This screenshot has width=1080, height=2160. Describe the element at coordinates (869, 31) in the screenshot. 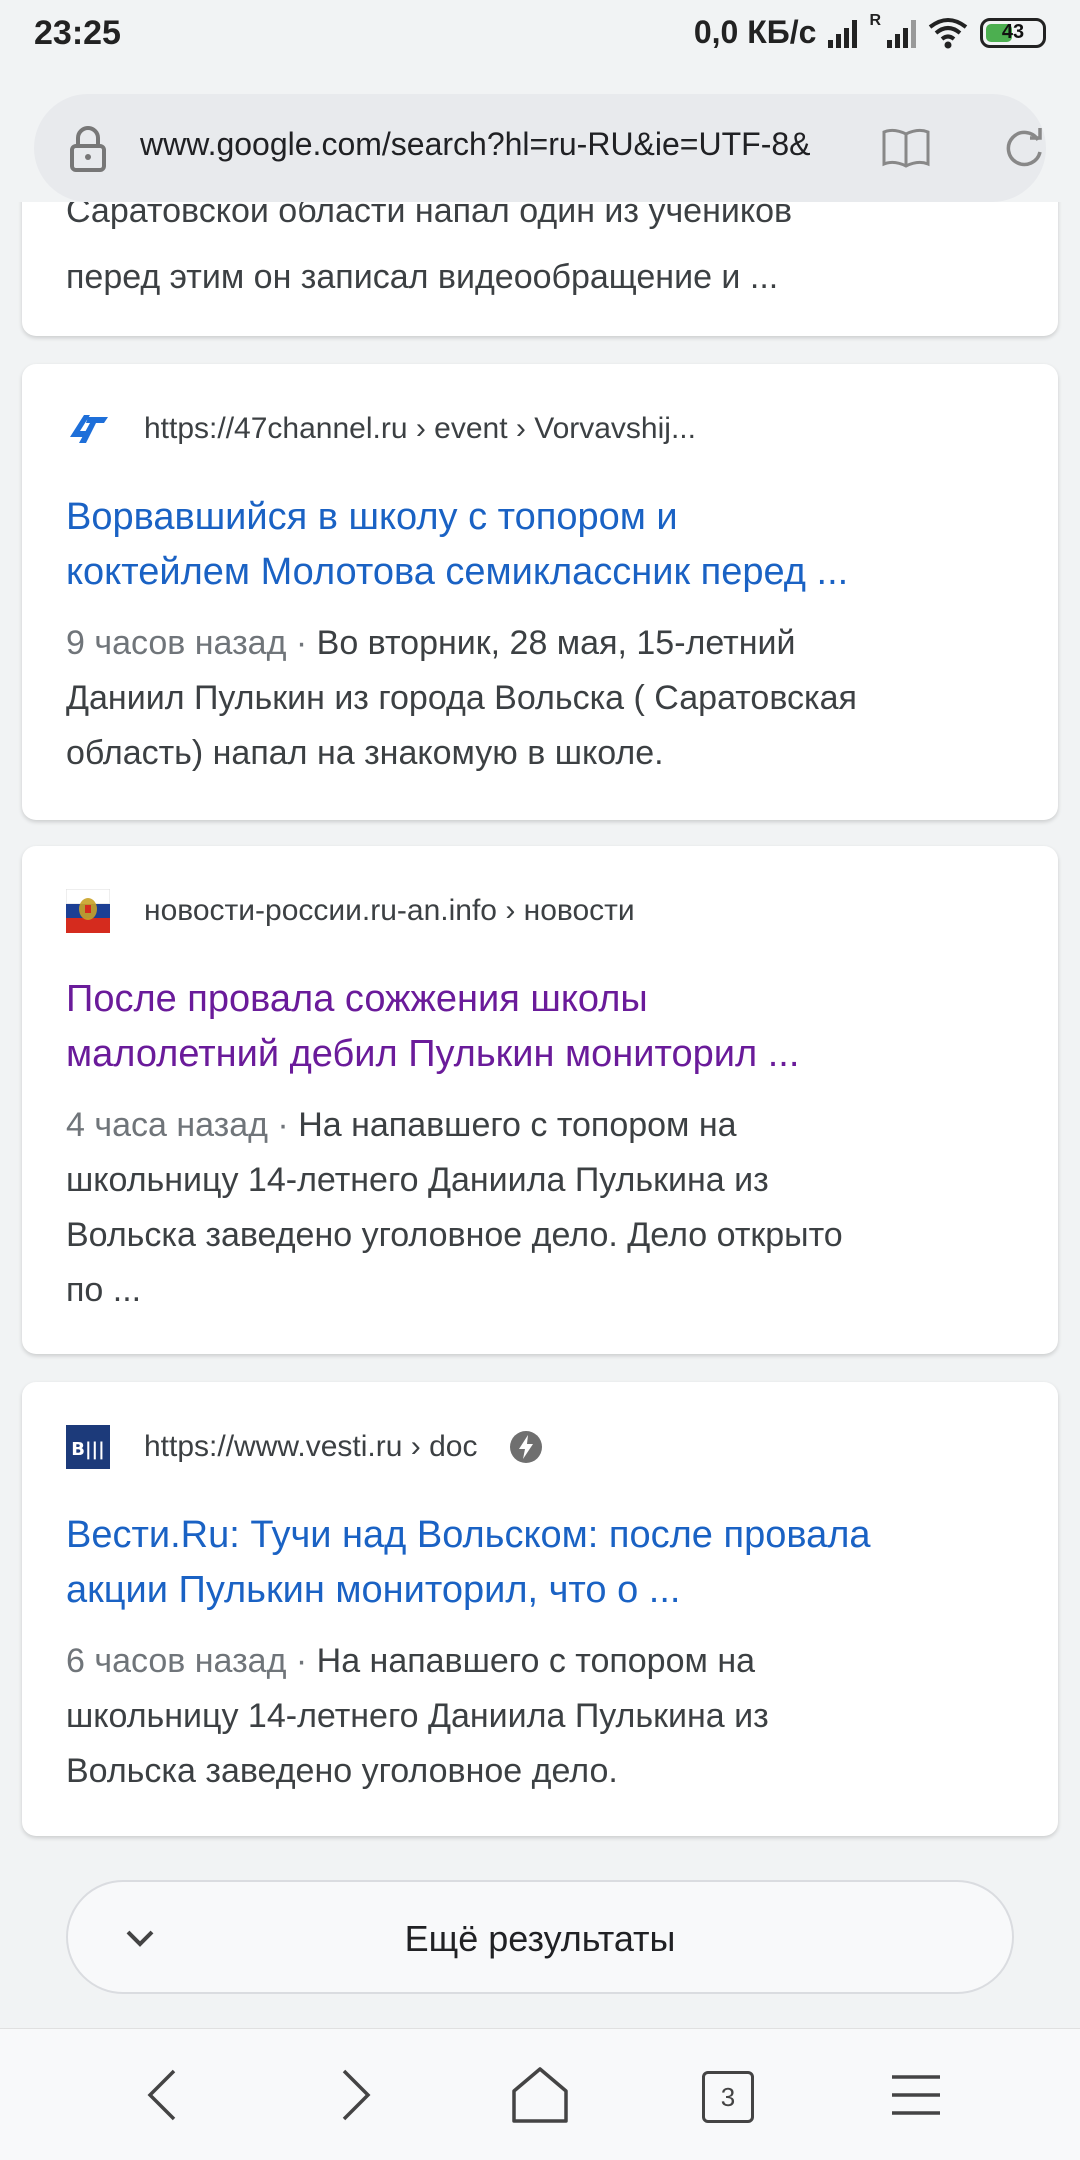

I see `status-icons: 0,0 КБ/с R 43` at that location.